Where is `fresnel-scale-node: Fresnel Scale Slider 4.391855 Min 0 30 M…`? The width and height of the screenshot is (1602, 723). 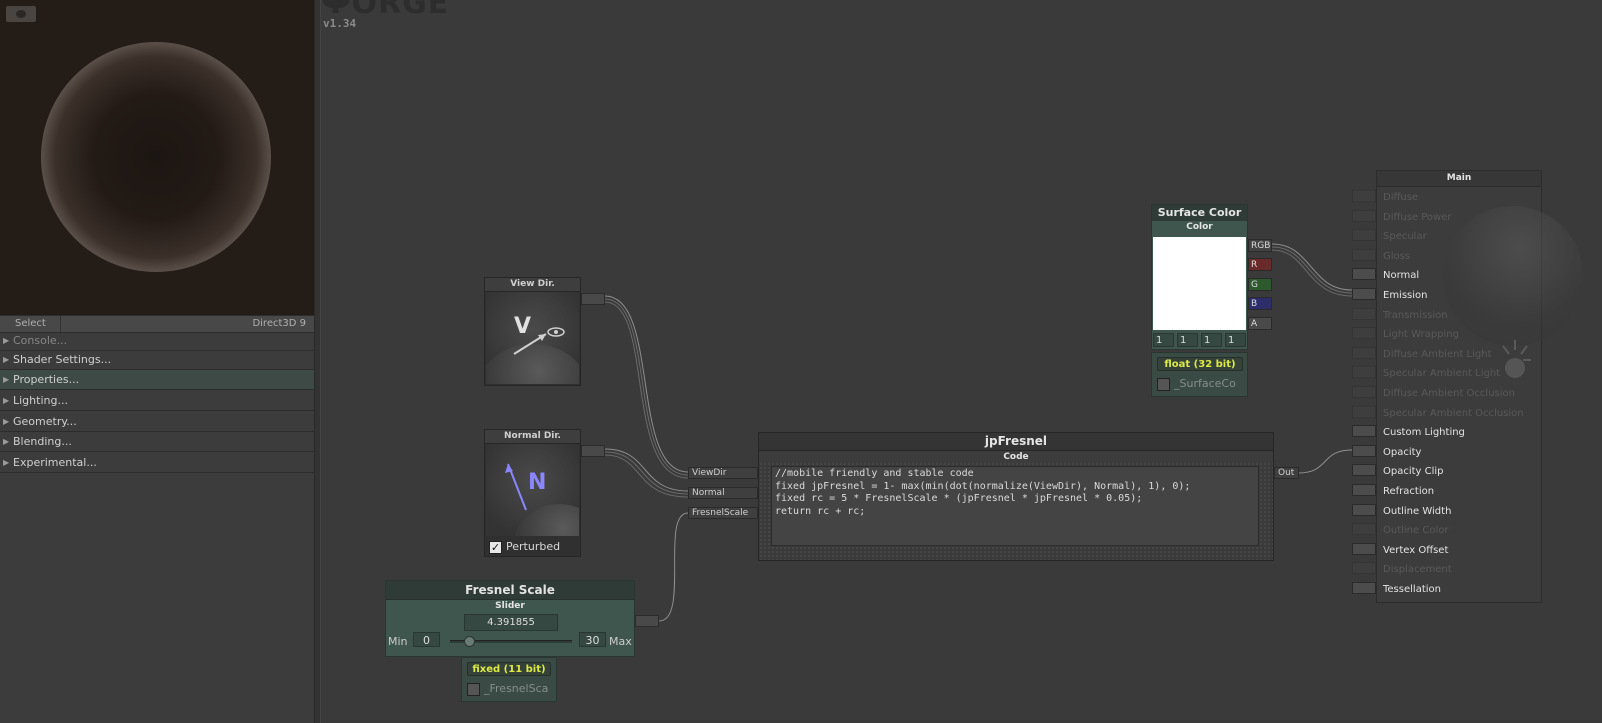 fresnel-scale-node: Fresnel Scale Slider 4.391855 Min 0 30 M… is located at coordinates (510, 618).